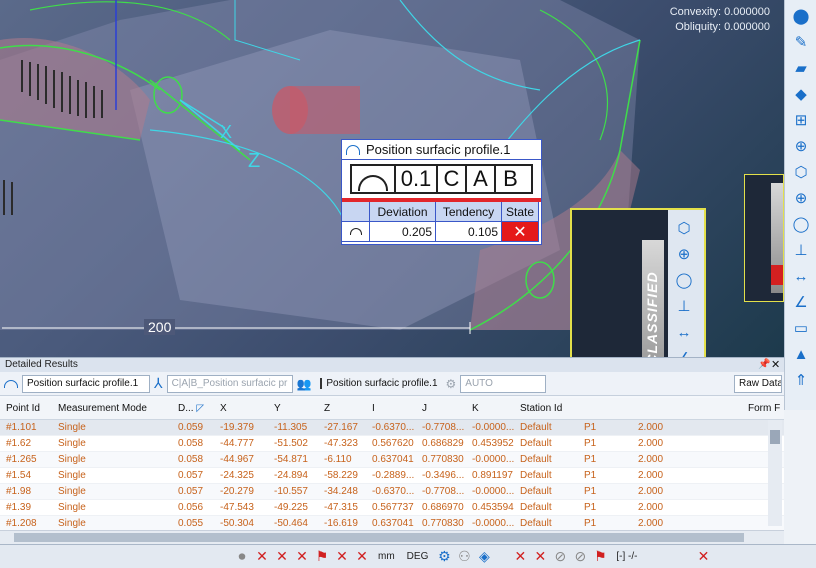  I want to click on oval-plus-icon: ⊕, so click(684, 254).